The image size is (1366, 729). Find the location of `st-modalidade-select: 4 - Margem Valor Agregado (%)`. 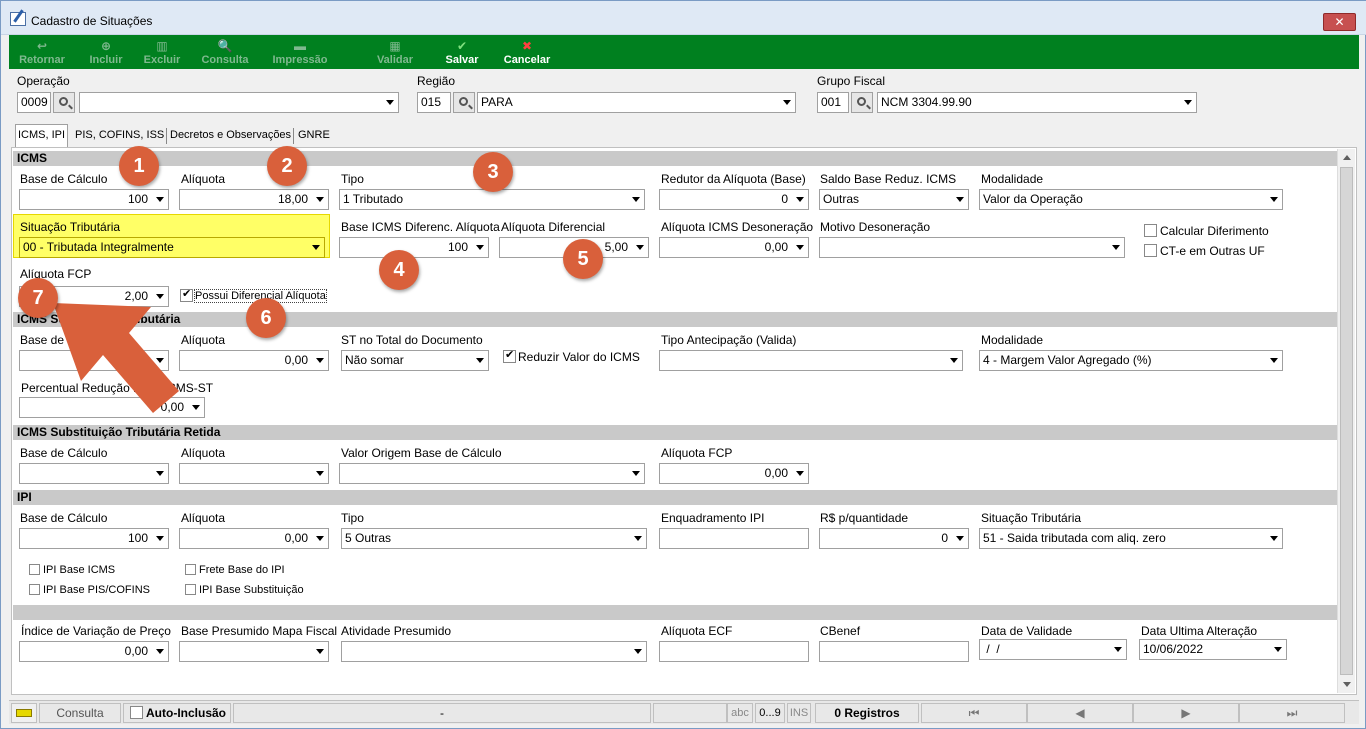

st-modalidade-select: 4 - Margem Valor Agregado (%) is located at coordinates (1131, 360).